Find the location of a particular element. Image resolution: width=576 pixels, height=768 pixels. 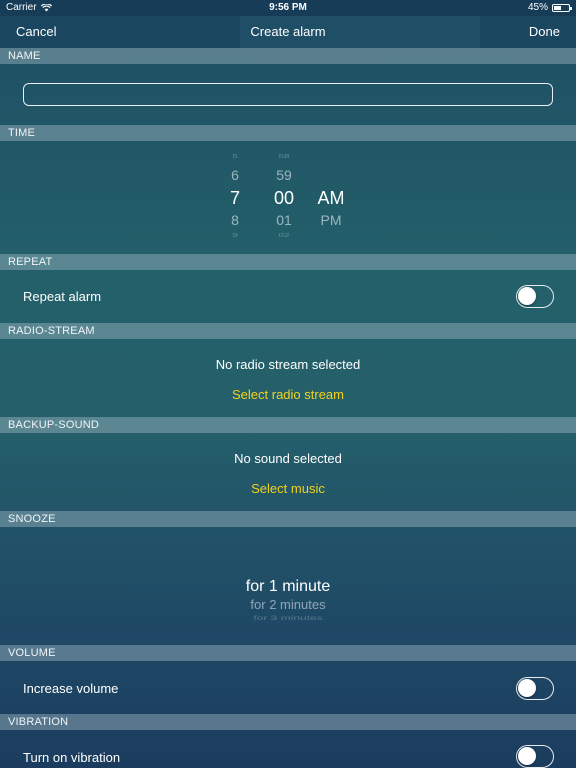

snooze-option: for 3 minutes is located at coordinates (288, 618).